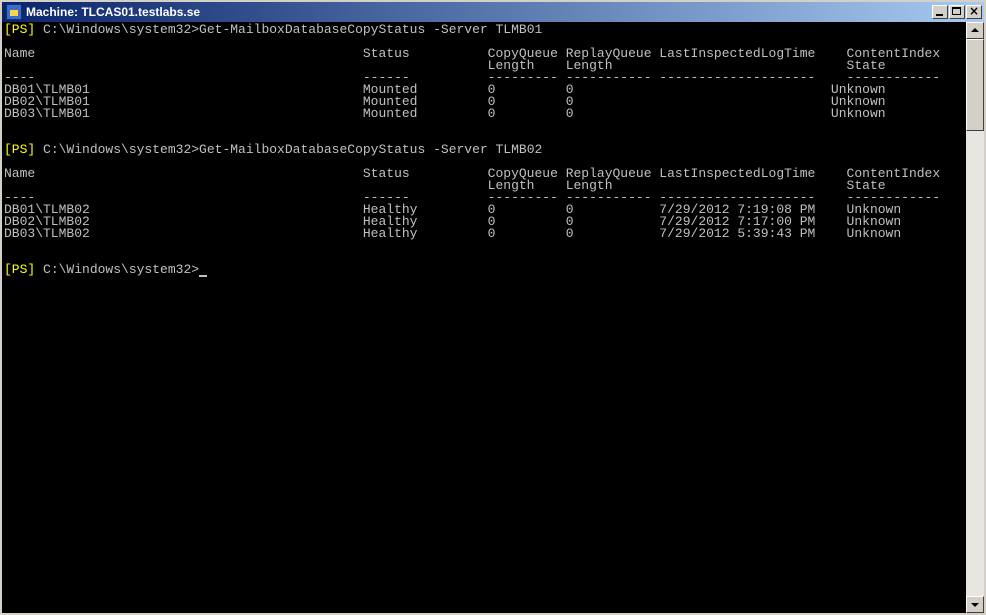  I want to click on vertical-scrollbar, so click(975, 317).